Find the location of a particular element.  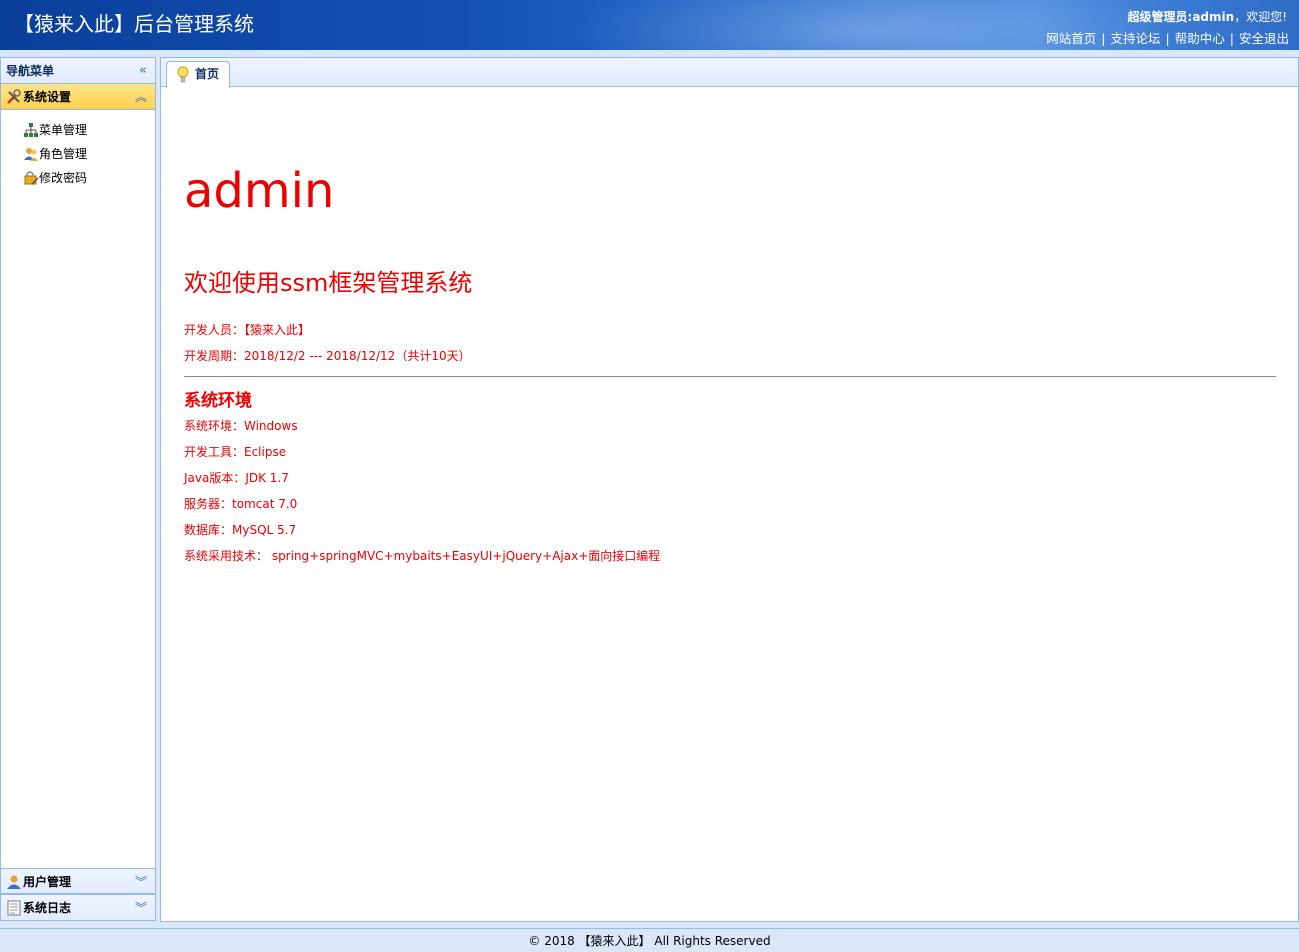

section-system-settings: 系统设置 ︽ is located at coordinates (78, 97).